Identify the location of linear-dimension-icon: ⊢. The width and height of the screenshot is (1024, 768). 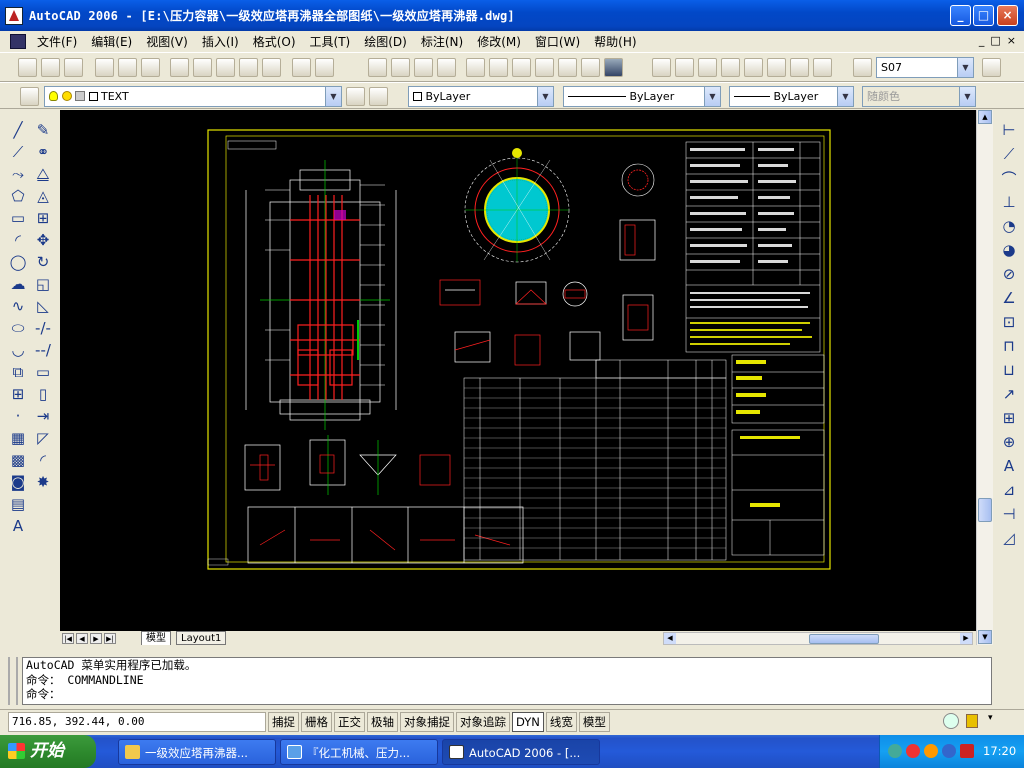
(1009, 130).